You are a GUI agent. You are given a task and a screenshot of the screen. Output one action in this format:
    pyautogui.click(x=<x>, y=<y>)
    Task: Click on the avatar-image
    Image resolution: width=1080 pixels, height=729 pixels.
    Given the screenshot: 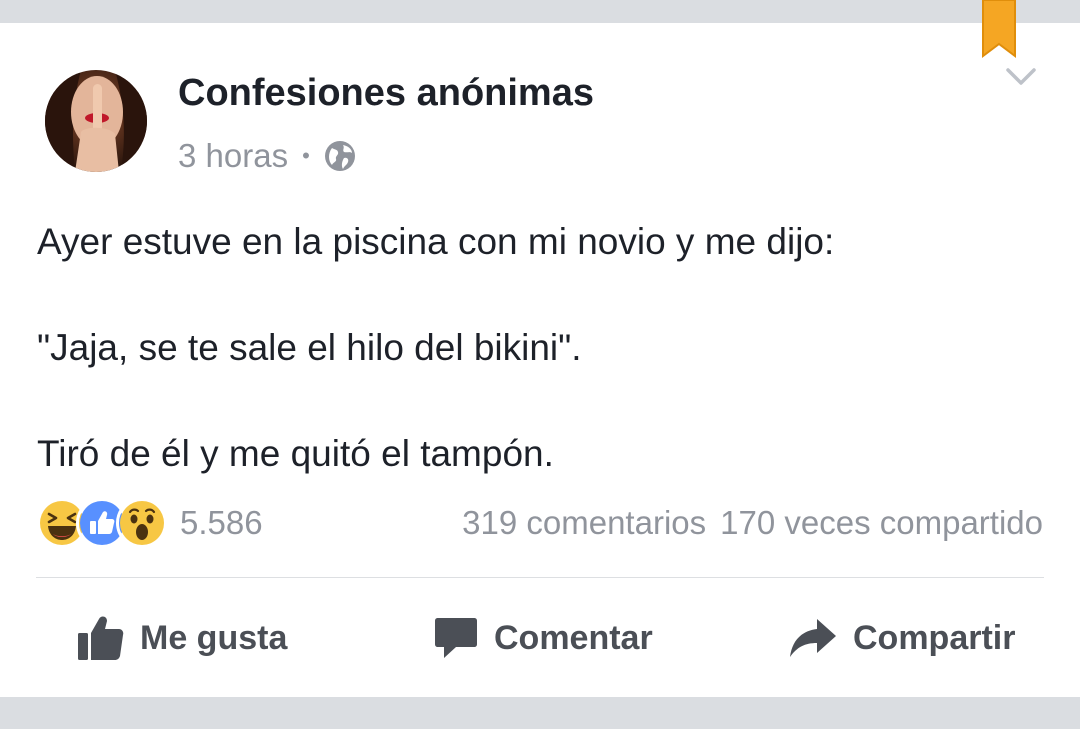 What is the action you would take?
    pyautogui.click(x=96, y=121)
    